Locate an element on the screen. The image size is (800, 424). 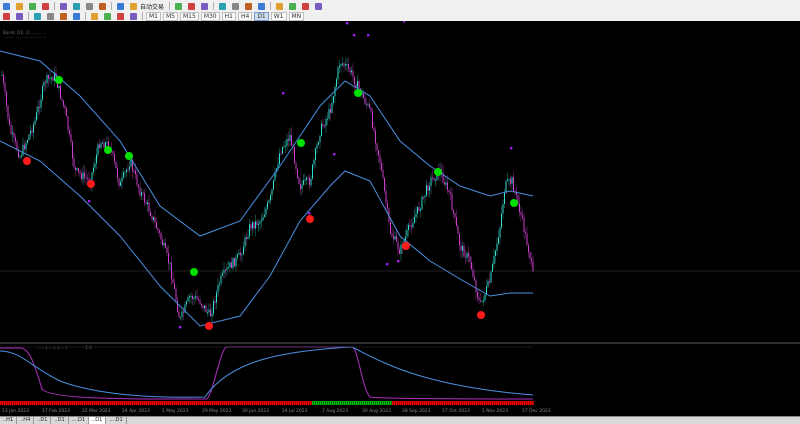
chart-shift-button is located at coordinates (261, 6).